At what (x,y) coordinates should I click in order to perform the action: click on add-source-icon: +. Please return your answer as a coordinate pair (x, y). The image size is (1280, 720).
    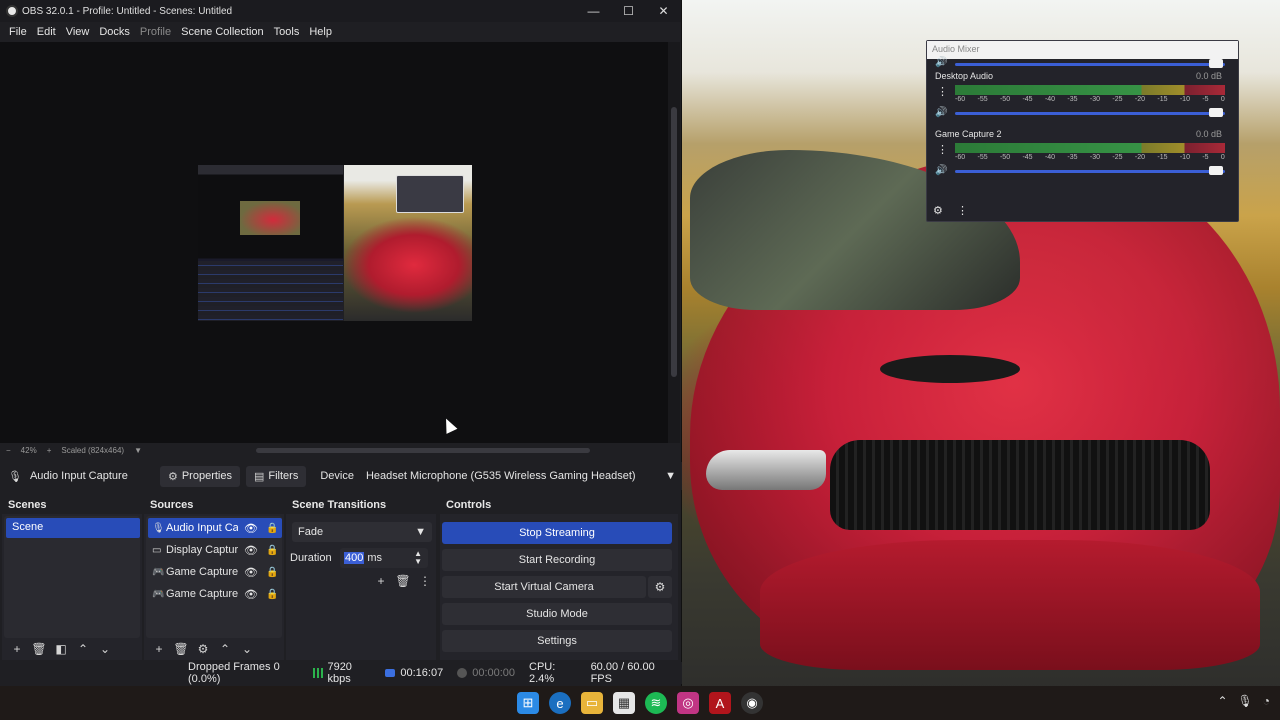
    Looking at the image, I should click on (159, 649).